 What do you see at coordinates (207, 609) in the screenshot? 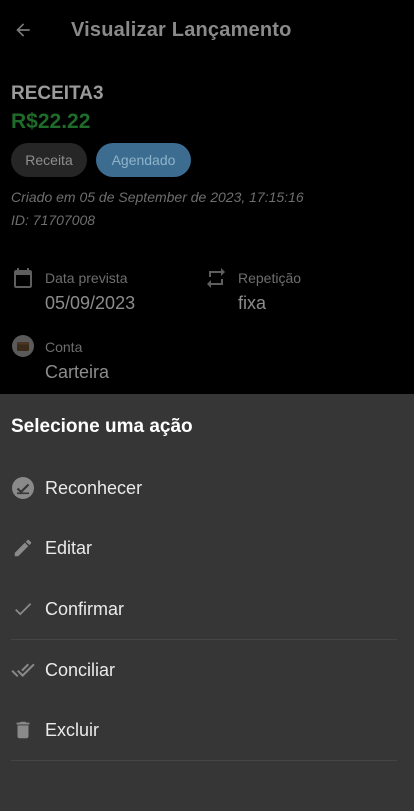
I see `action-confirmar: Confirmar` at bounding box center [207, 609].